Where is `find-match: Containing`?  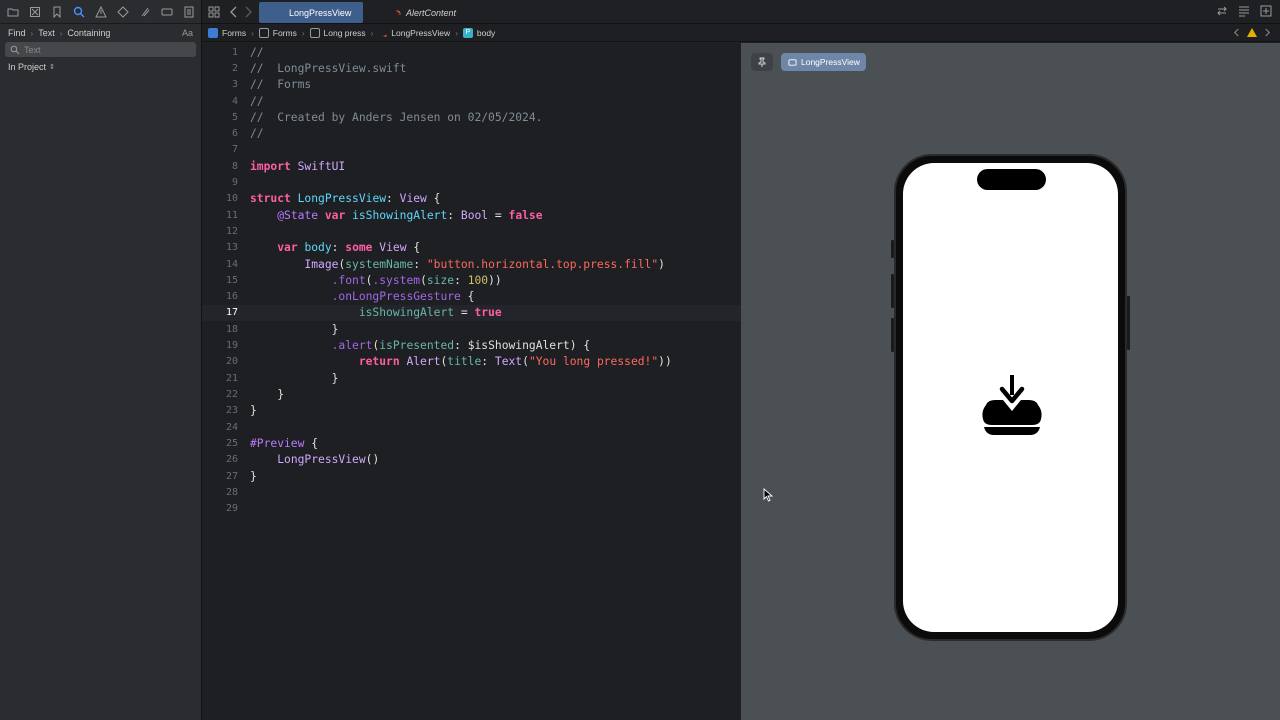
find-match: Containing is located at coordinates (88, 33).